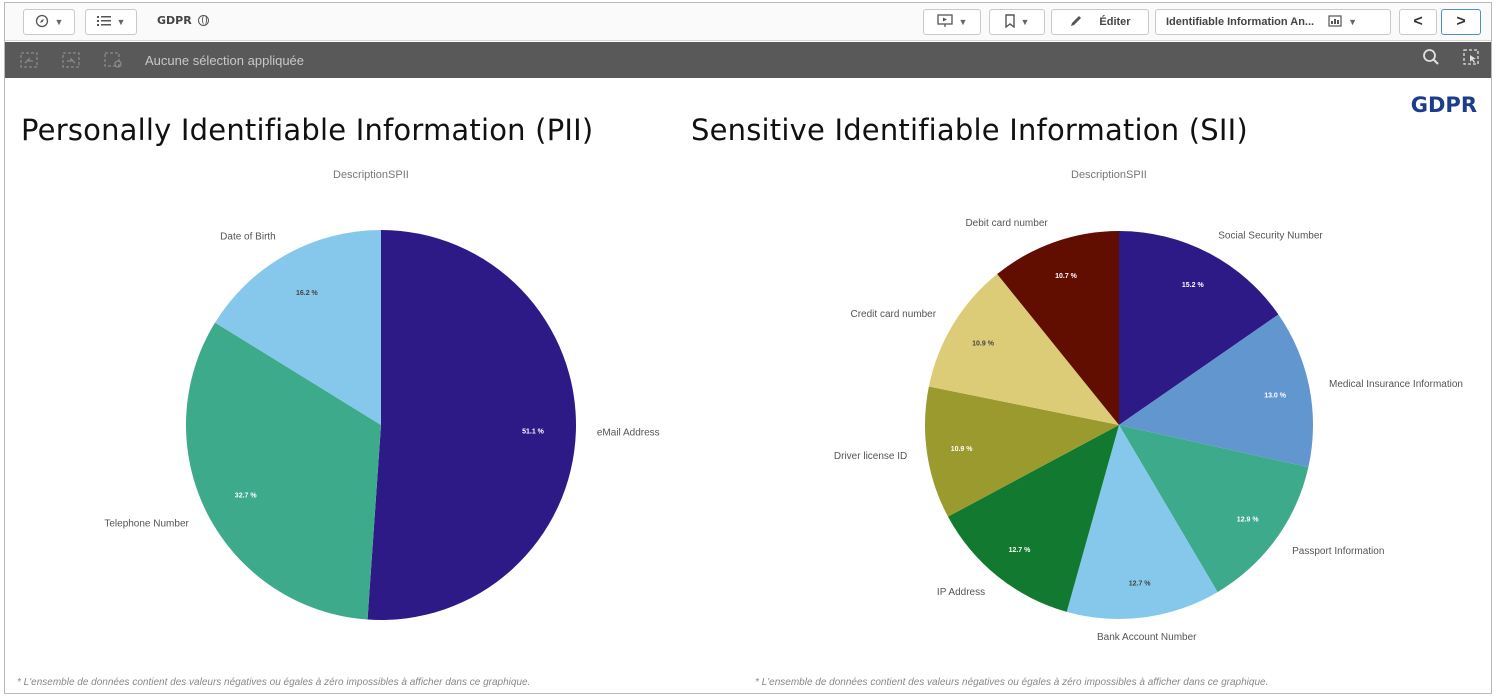 This screenshot has width=1496, height=696. What do you see at coordinates (961, 592) in the screenshot?
I see `sii-slice-label-4: IP Address` at bounding box center [961, 592].